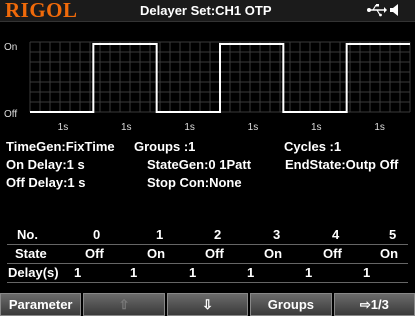 The image size is (415, 316). What do you see at coordinates (277, 234) in the screenshot?
I see `header-col-3: 3` at bounding box center [277, 234].